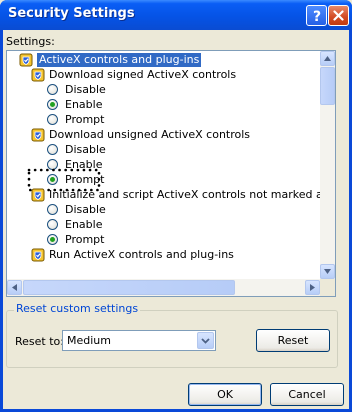  I want to click on arrow-up-icon, so click(327, 58).